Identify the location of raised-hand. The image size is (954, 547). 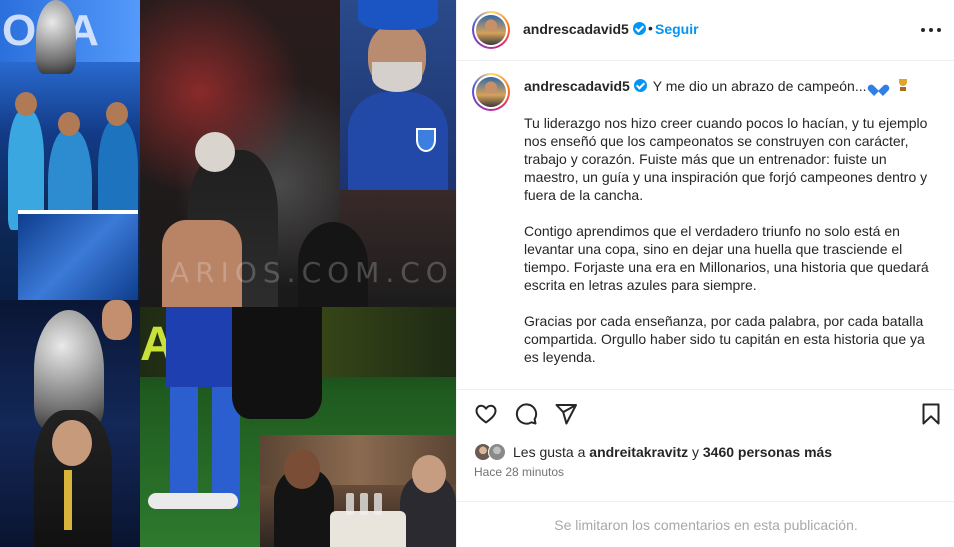
(117, 320).